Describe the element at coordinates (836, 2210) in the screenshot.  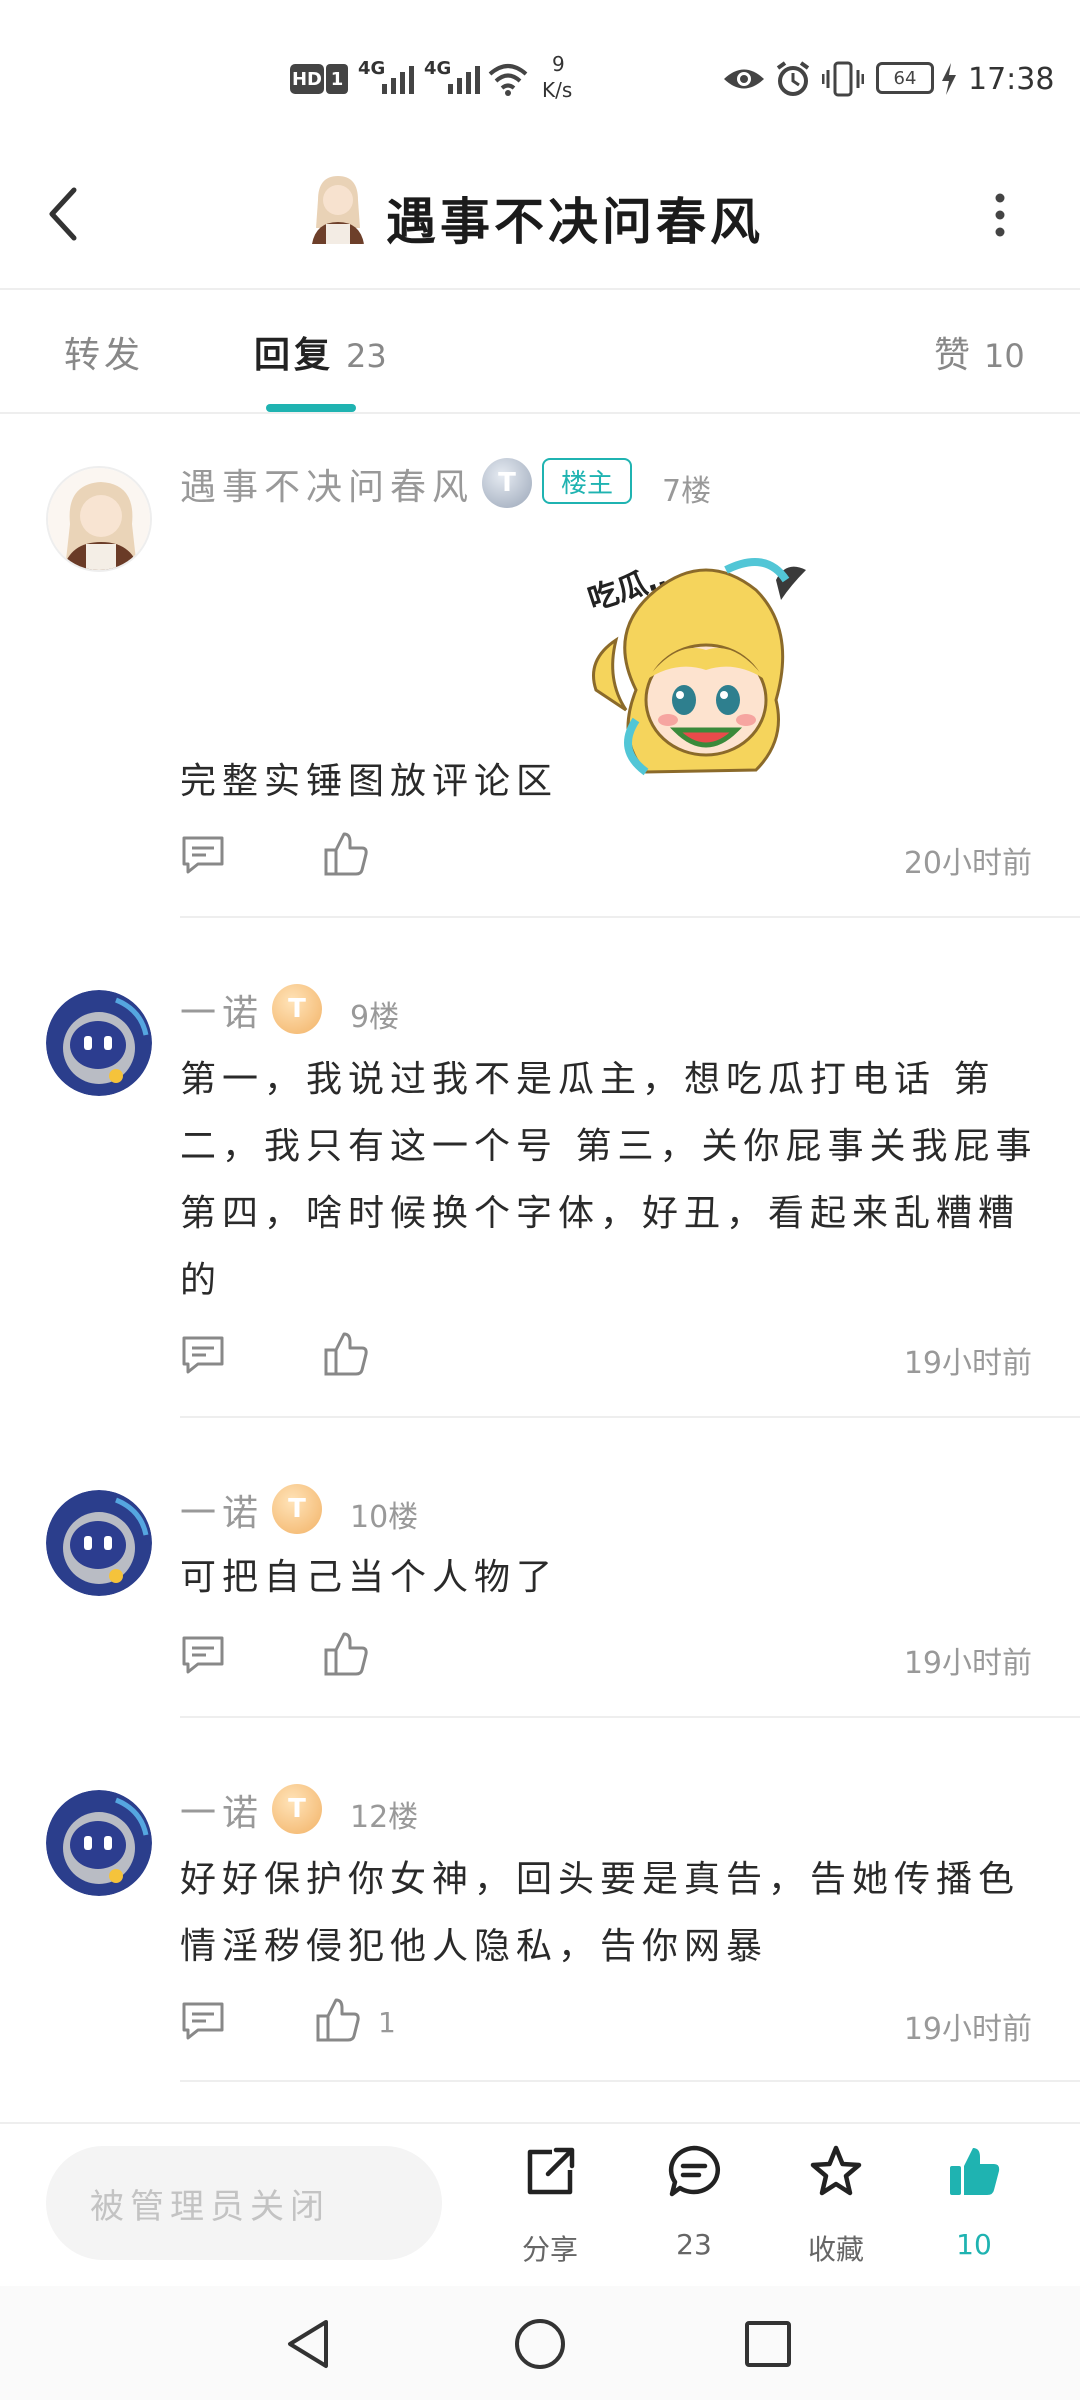
I see `favorite-button: 收藏` at that location.